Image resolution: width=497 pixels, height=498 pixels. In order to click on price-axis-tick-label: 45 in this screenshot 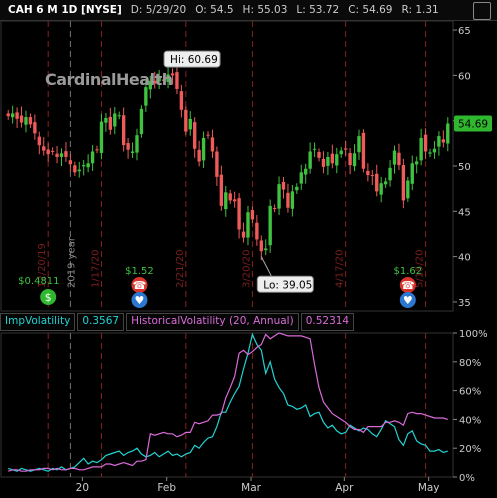, I will do `click(464, 212)`.